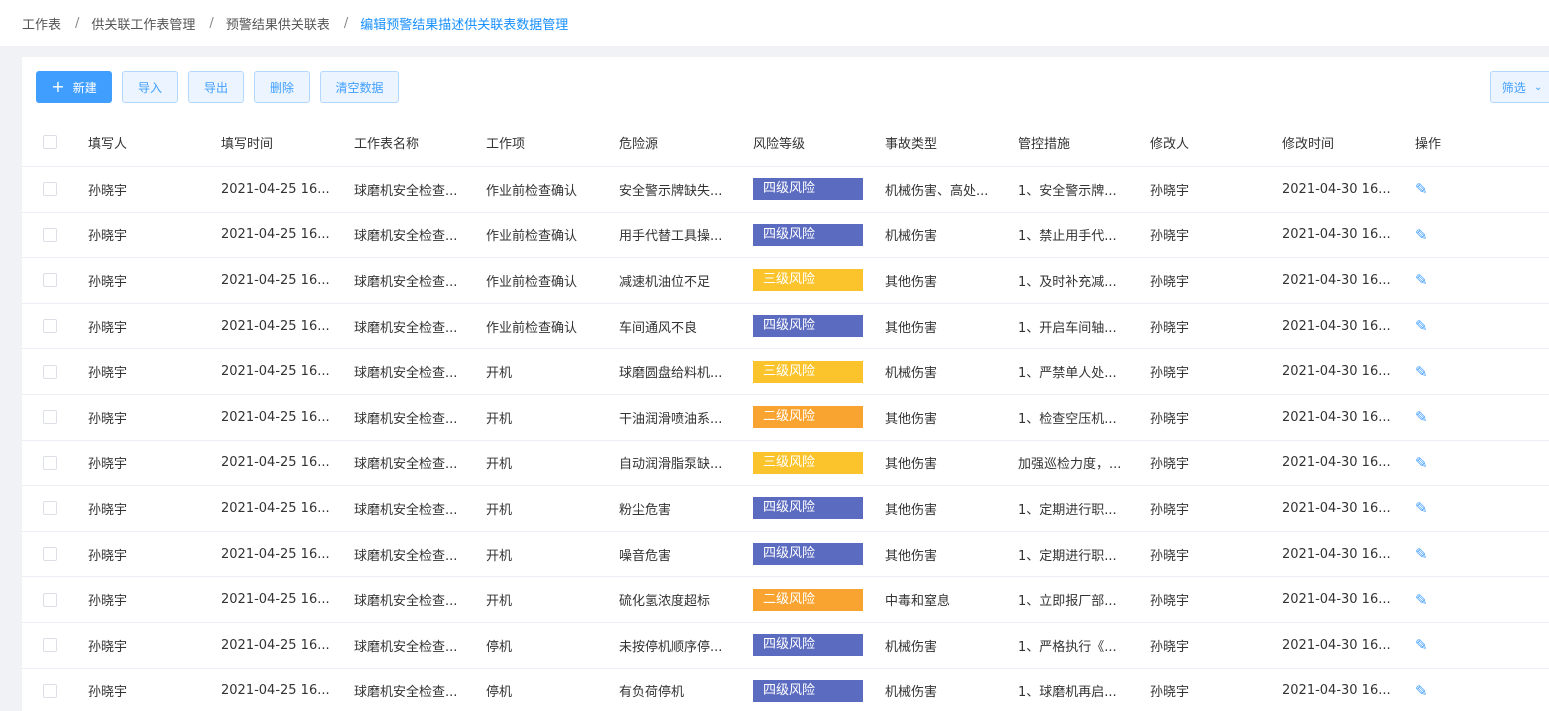 The width and height of the screenshot is (1549, 711). Describe the element at coordinates (150, 87) in the screenshot. I see `import-button: 导入` at that location.